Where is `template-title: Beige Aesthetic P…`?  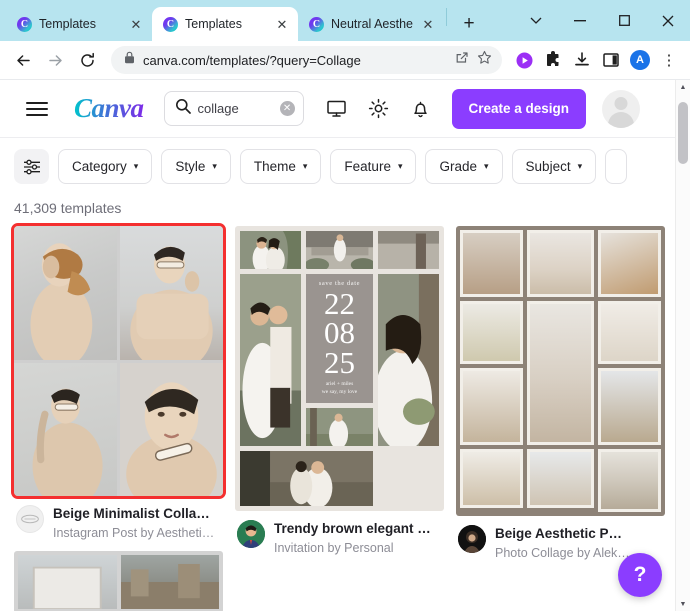 template-title: Beige Aesthetic P… is located at coordinates (559, 533).